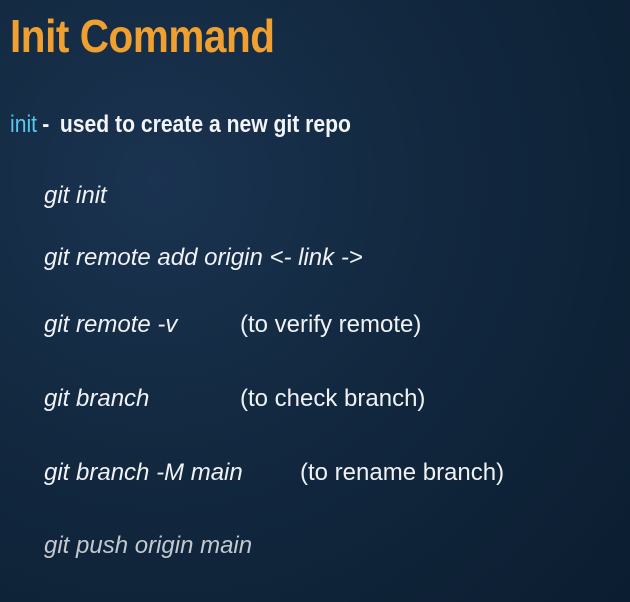  What do you see at coordinates (111, 324) in the screenshot?
I see `command-git-remote-v: git remote -v` at bounding box center [111, 324].